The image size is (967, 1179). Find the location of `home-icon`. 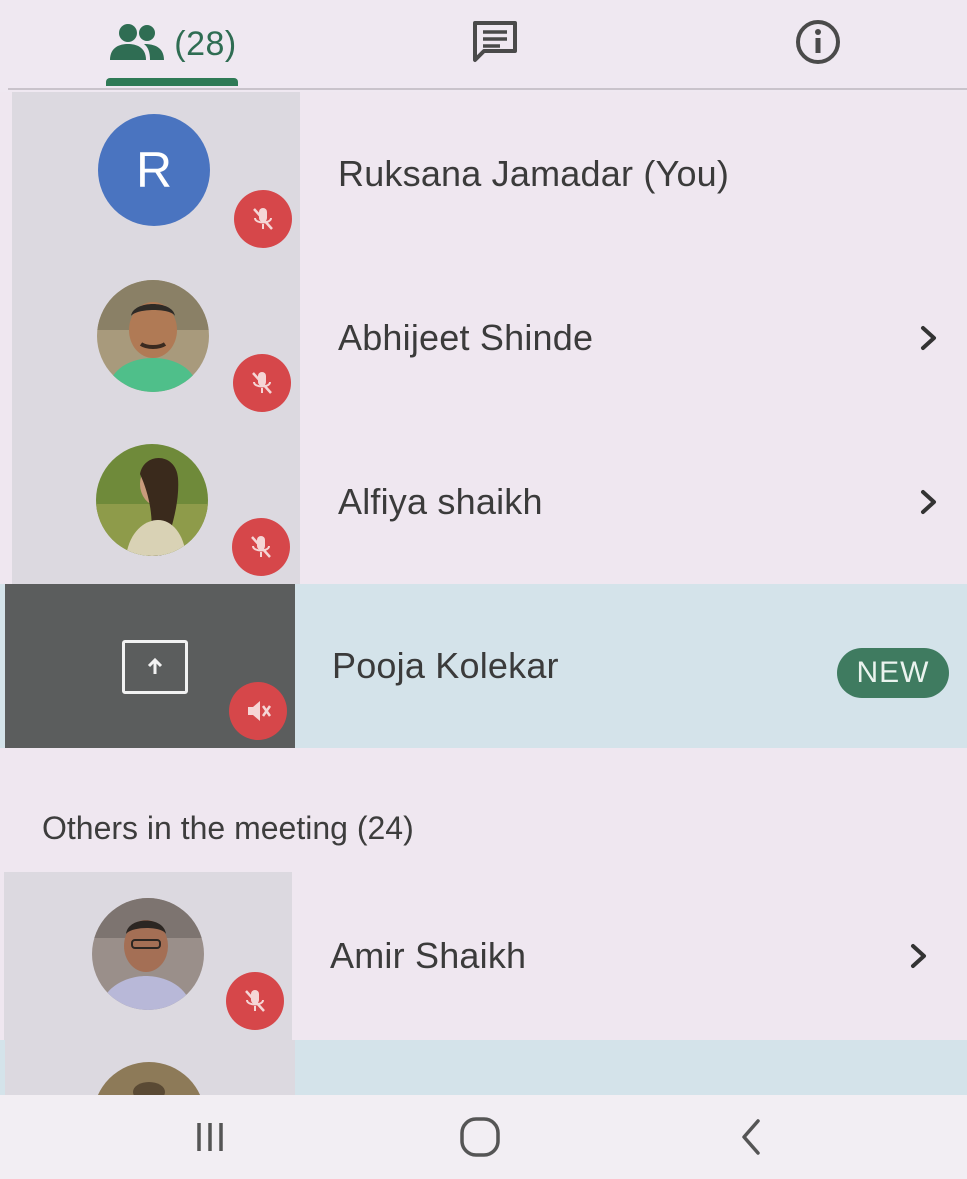

home-icon is located at coordinates (480, 1137).